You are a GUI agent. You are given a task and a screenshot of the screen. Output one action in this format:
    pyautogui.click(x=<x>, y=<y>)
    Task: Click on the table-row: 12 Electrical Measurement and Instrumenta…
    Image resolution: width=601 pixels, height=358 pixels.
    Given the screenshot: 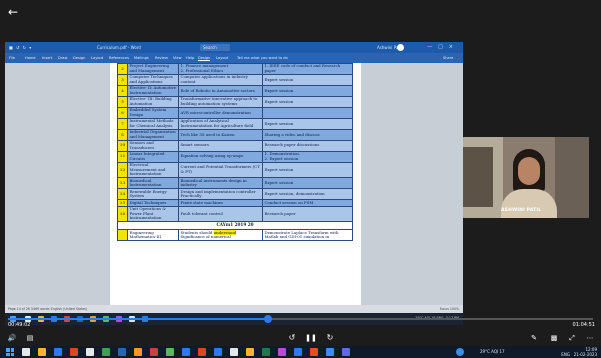 What is the action you would take?
    pyautogui.click(x=235, y=170)
    